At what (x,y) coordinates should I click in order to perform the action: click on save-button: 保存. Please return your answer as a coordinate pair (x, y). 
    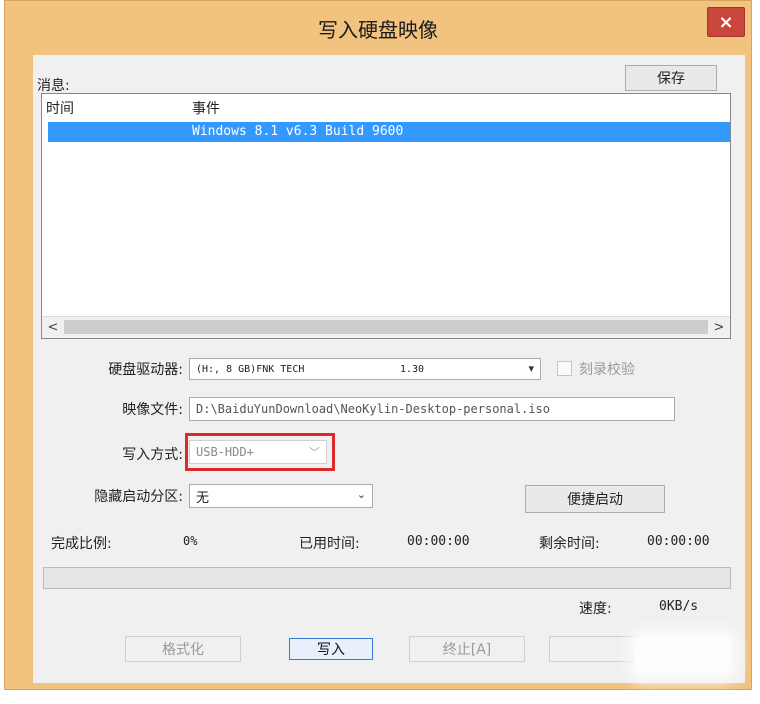
    Looking at the image, I should click on (671, 78).